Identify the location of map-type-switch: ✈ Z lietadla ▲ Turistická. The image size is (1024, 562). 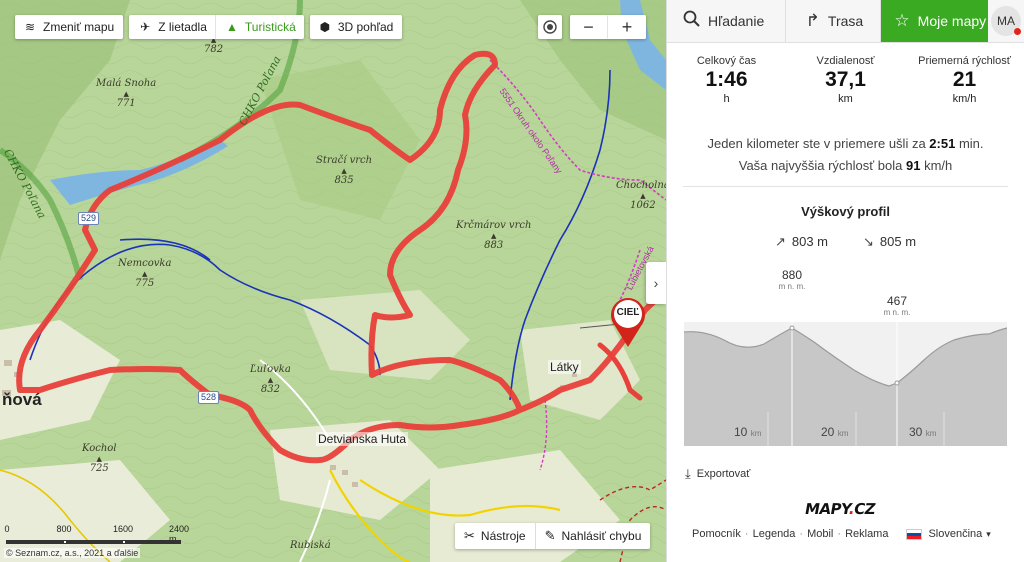
(216, 27).